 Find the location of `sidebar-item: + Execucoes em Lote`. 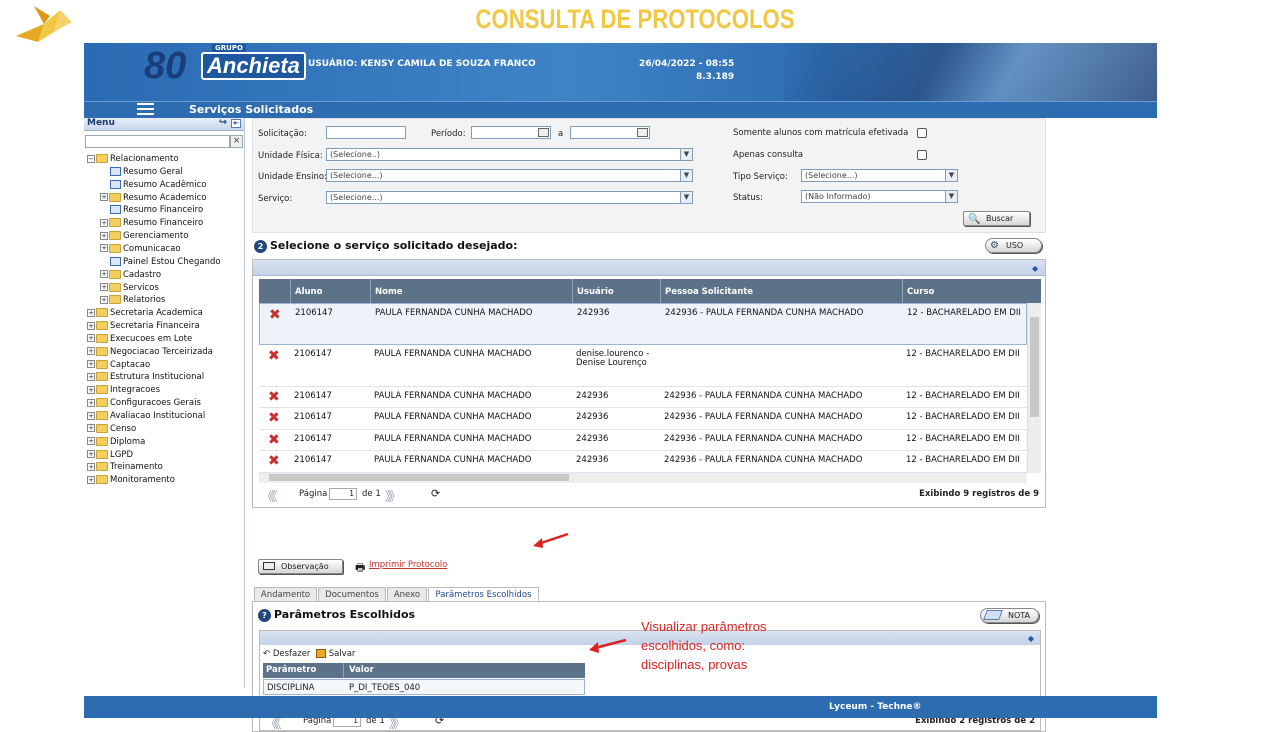

sidebar-item: + Execucoes em Lote is located at coordinates (139, 339).